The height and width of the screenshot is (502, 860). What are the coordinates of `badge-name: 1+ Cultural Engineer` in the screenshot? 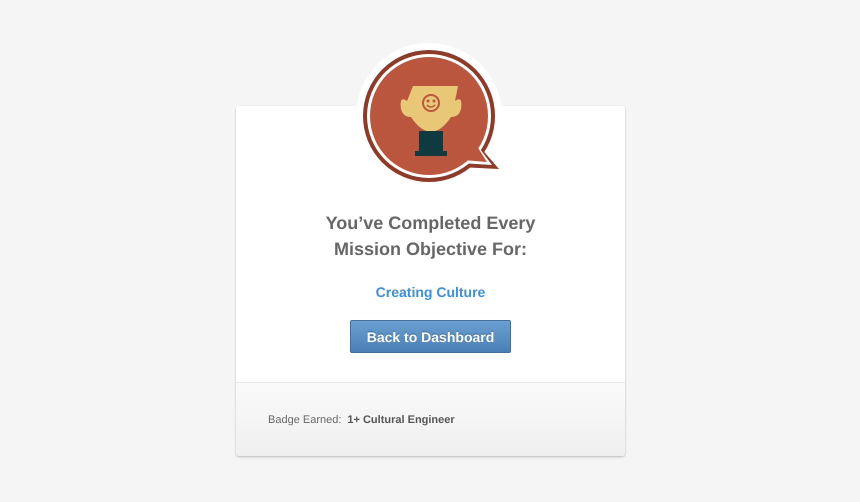 It's located at (401, 420).